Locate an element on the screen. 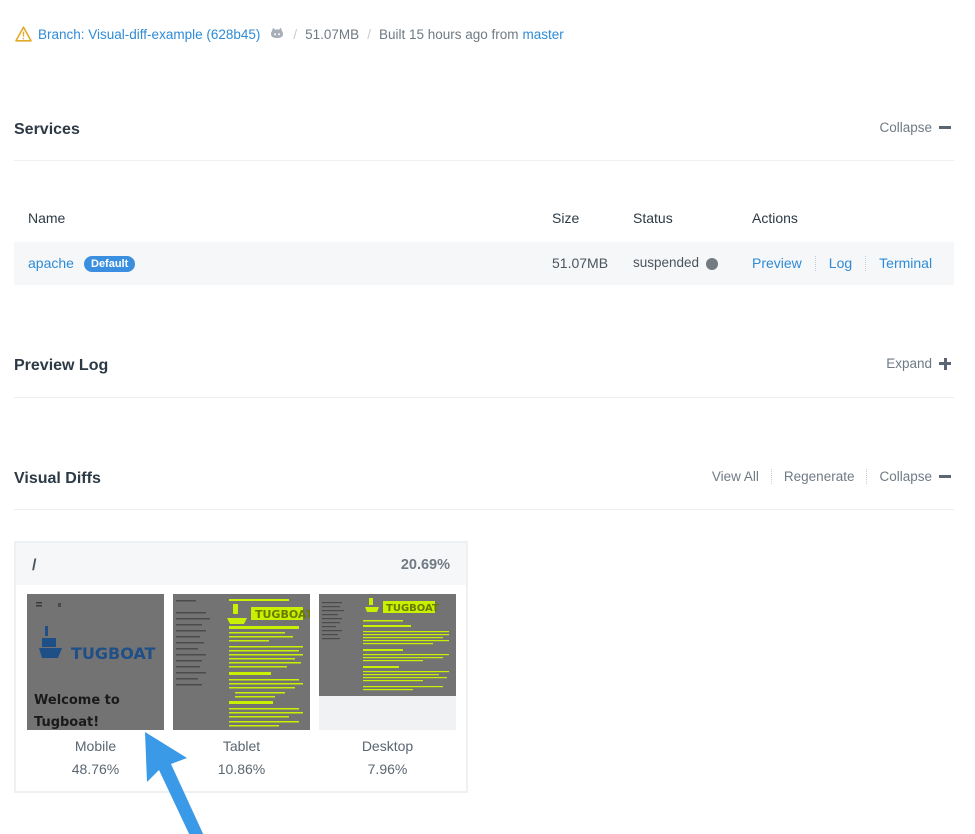 The height and width of the screenshot is (834, 975). visual-diff-path: / is located at coordinates (34, 565).